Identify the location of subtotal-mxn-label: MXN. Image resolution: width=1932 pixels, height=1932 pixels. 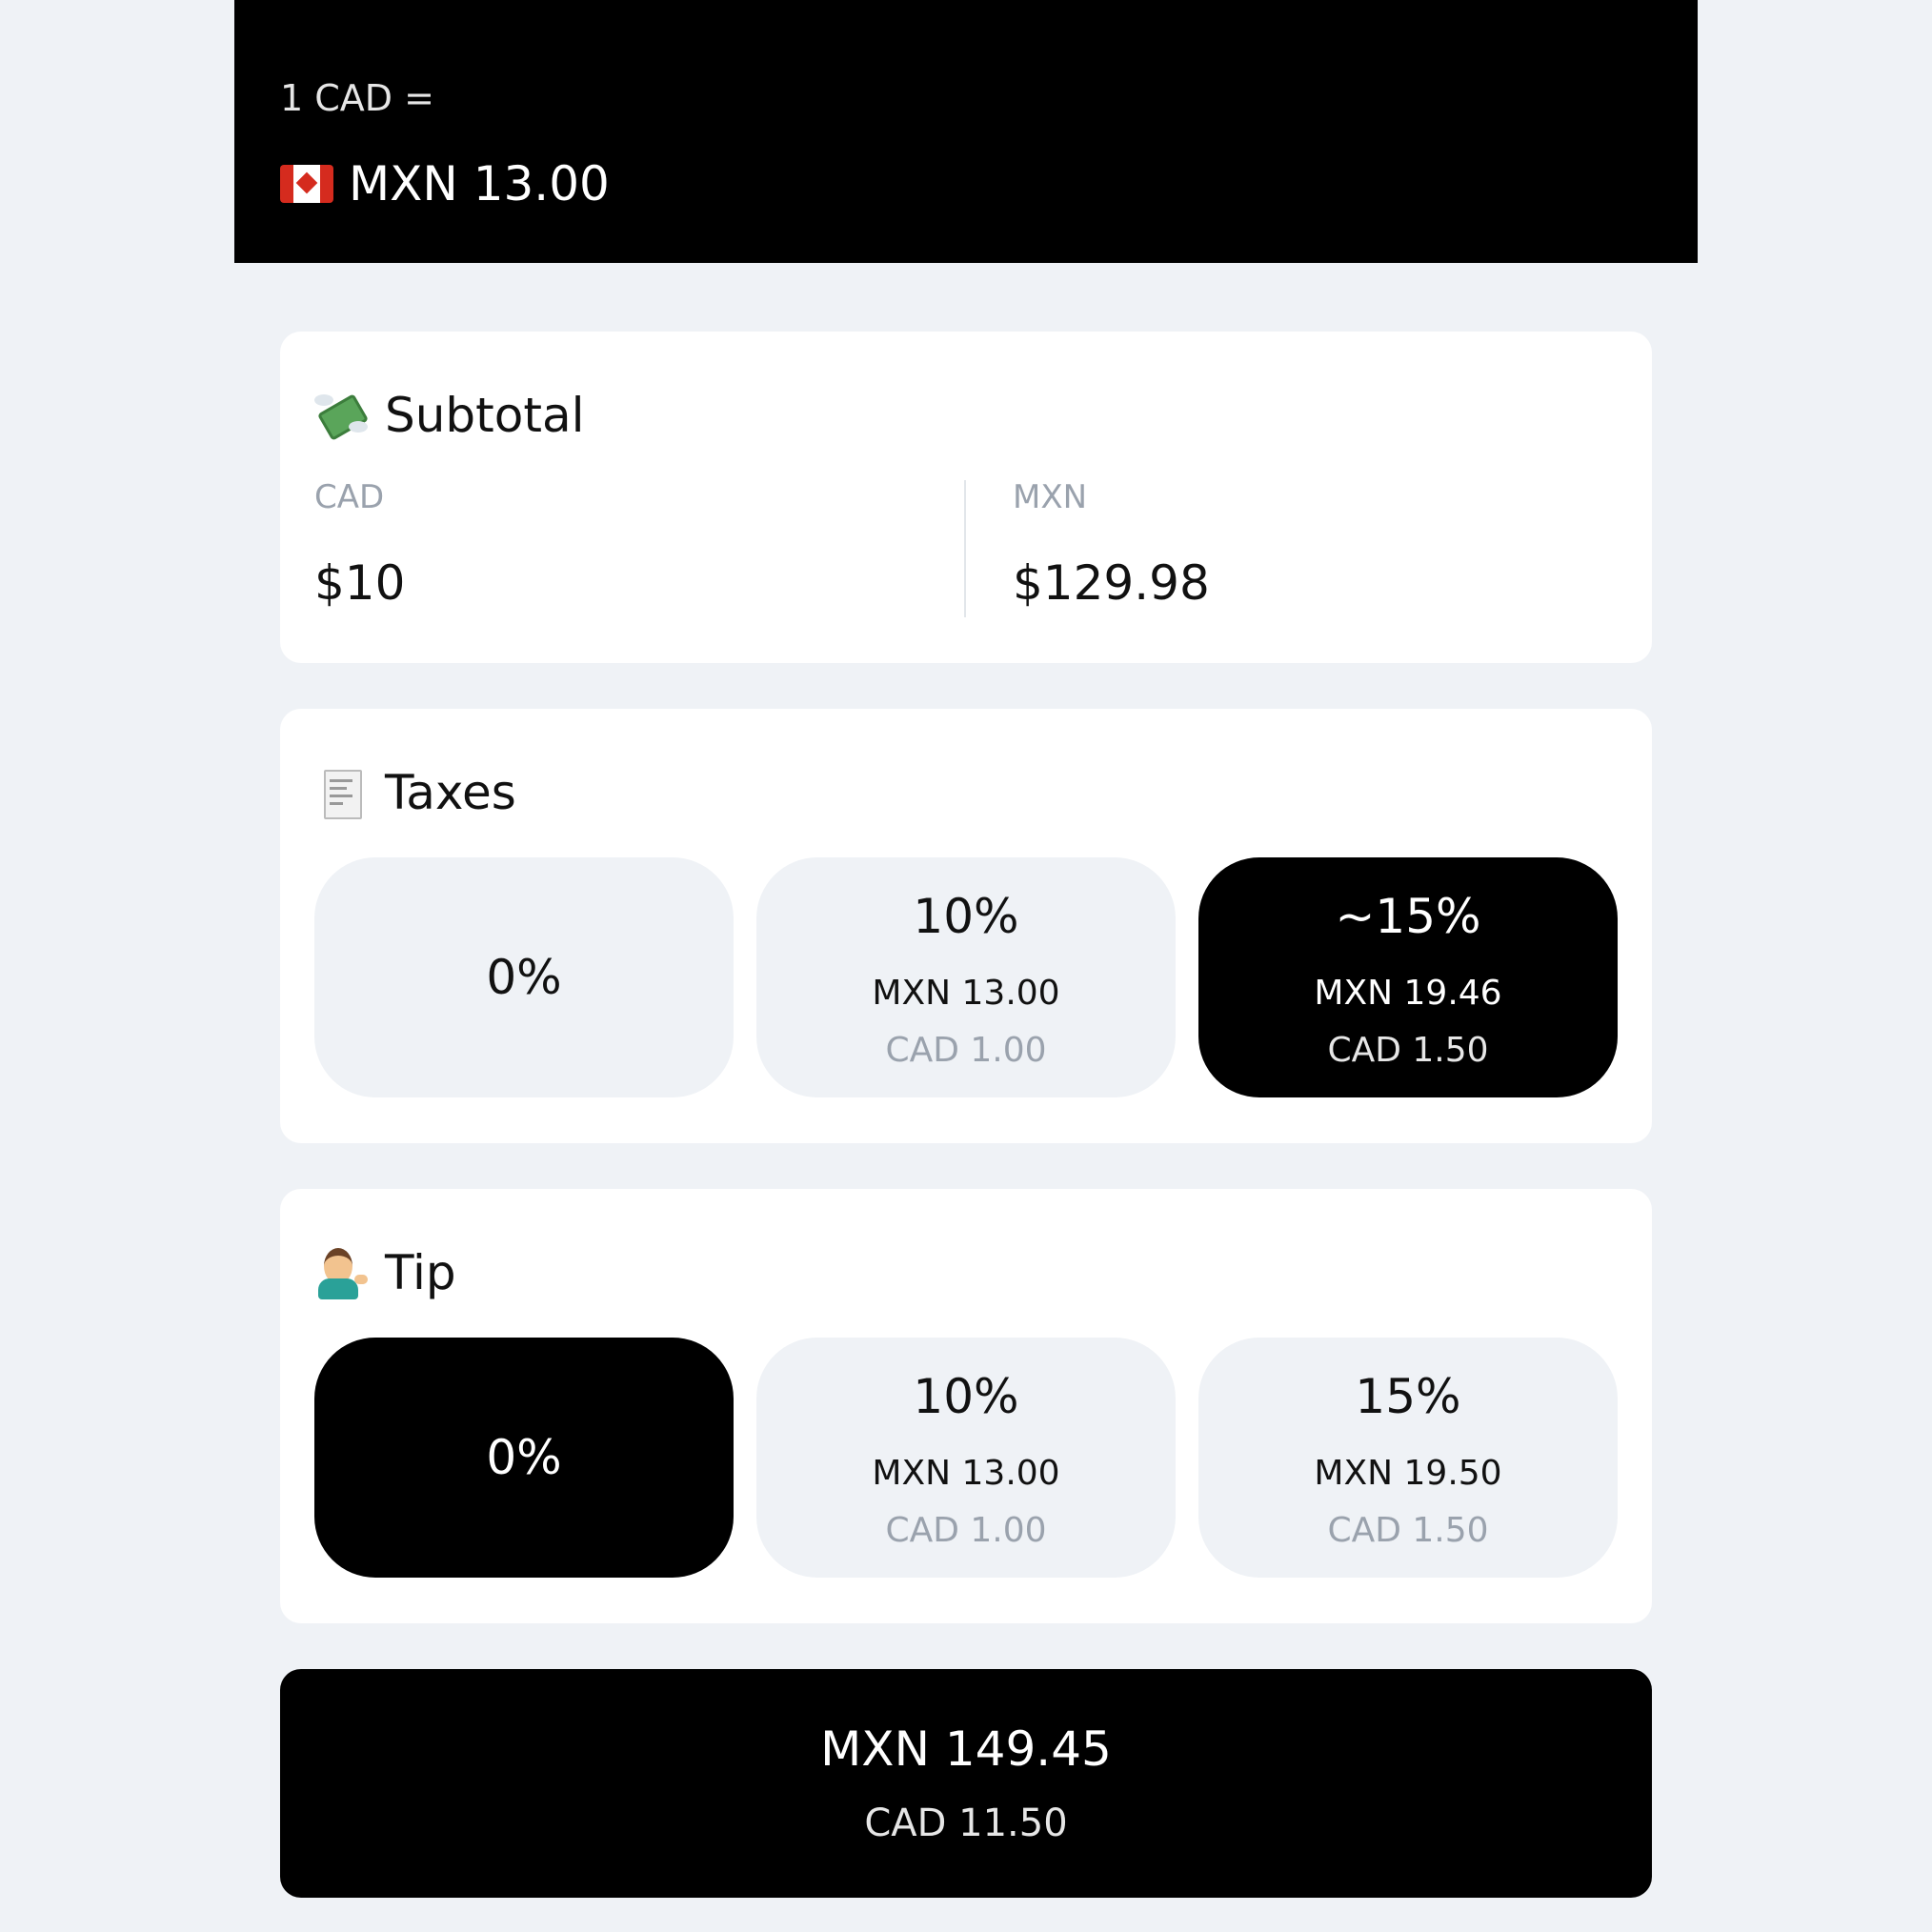
(1050, 497).